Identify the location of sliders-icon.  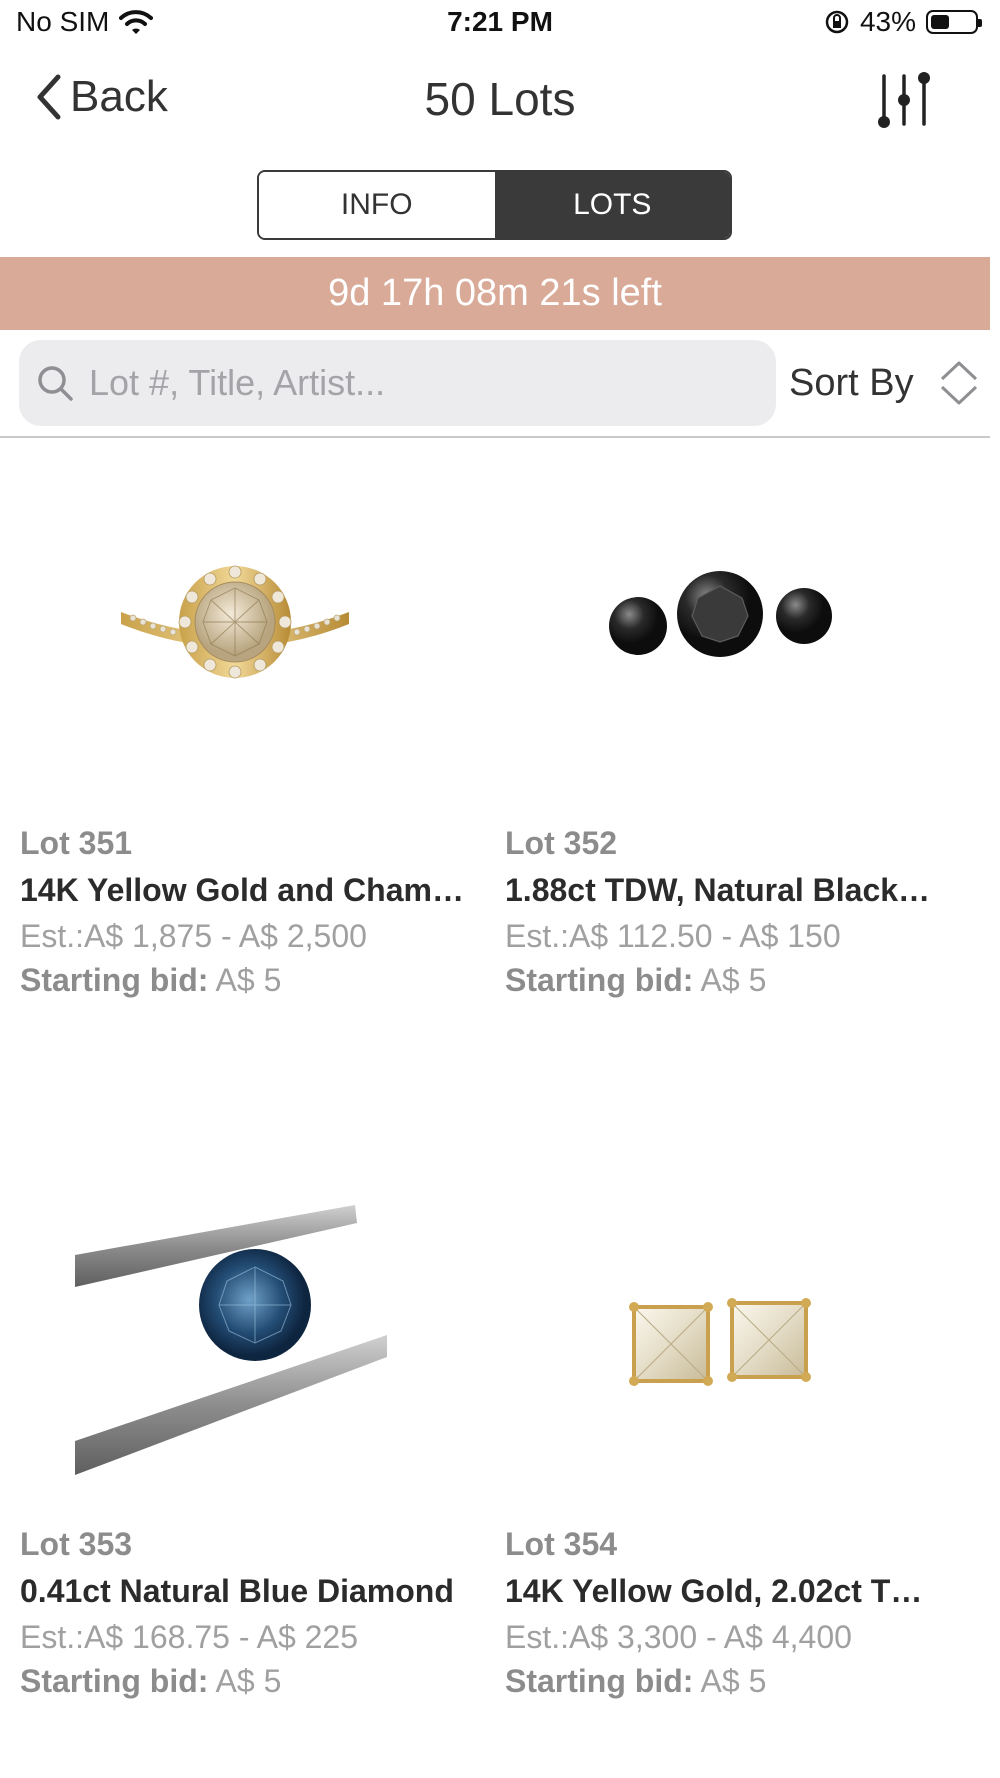
(904, 100).